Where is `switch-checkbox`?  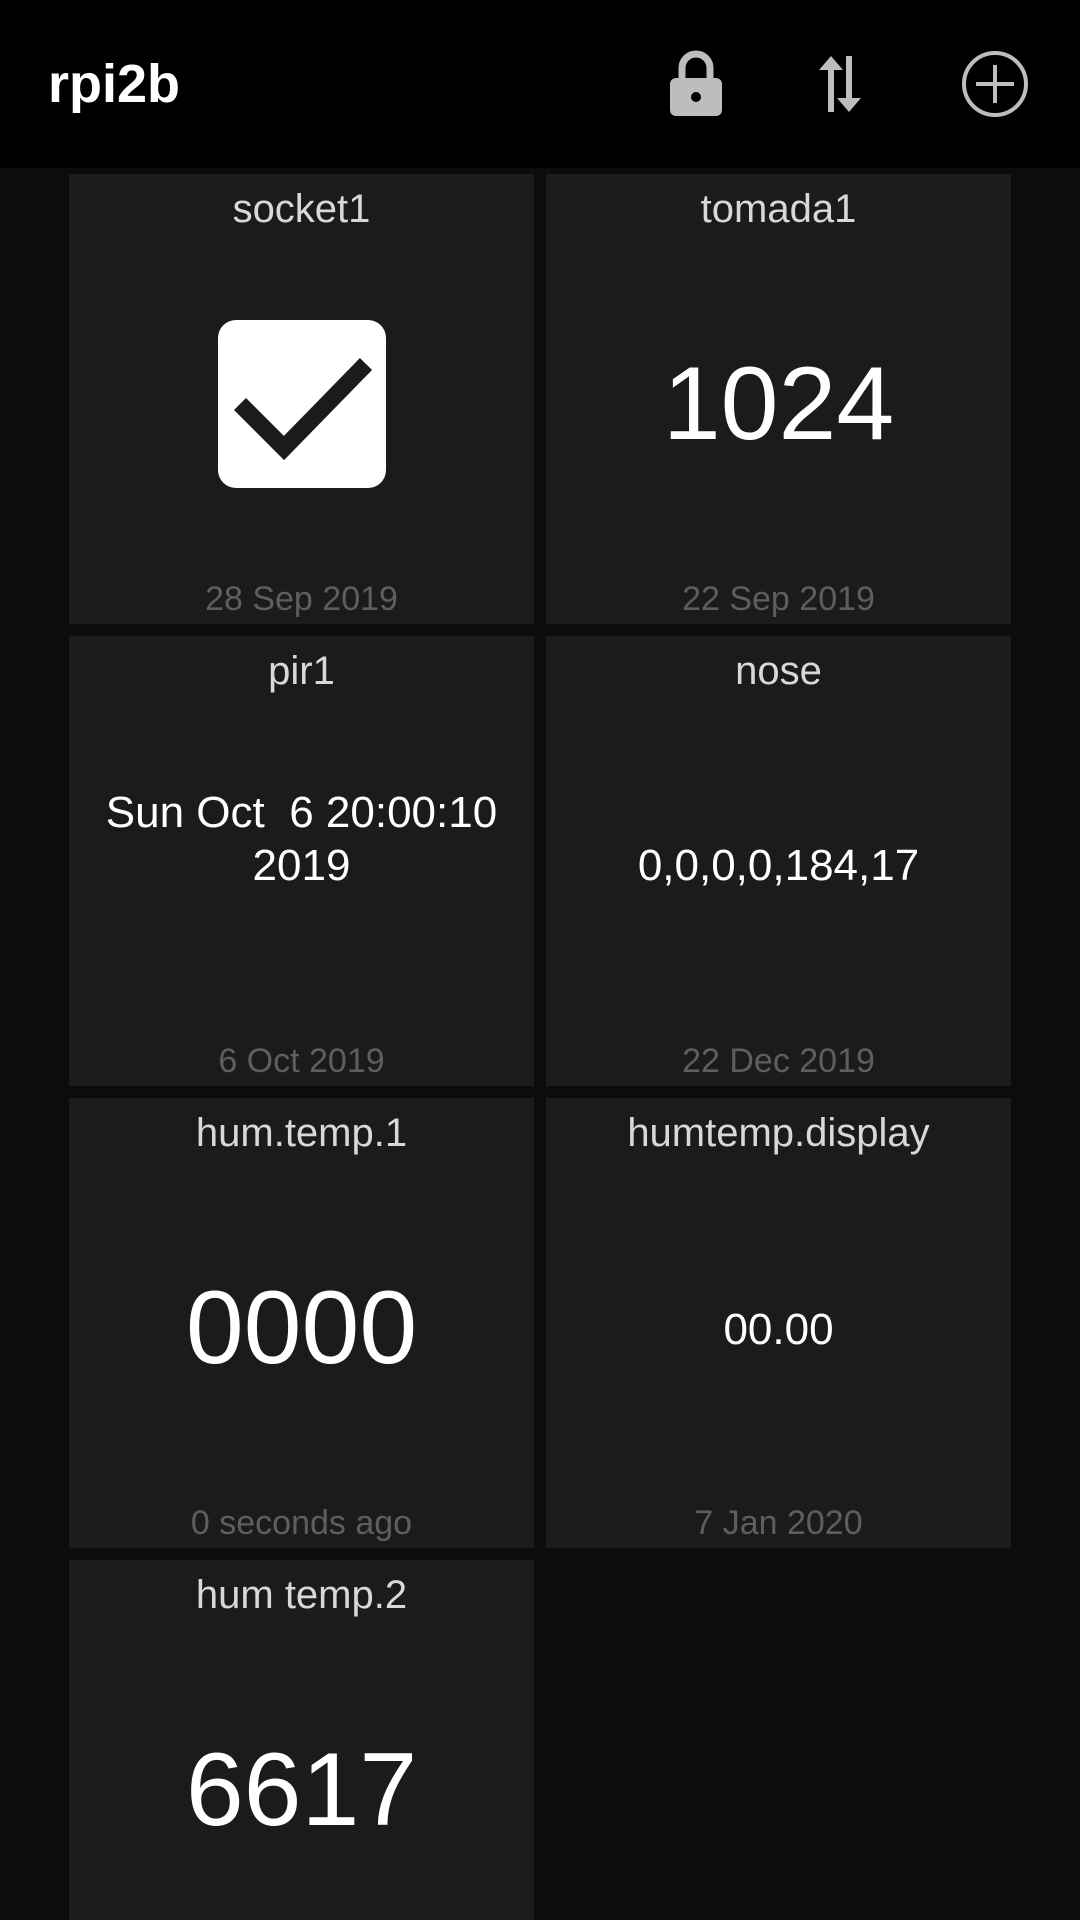
switch-checkbox is located at coordinates (302, 404).